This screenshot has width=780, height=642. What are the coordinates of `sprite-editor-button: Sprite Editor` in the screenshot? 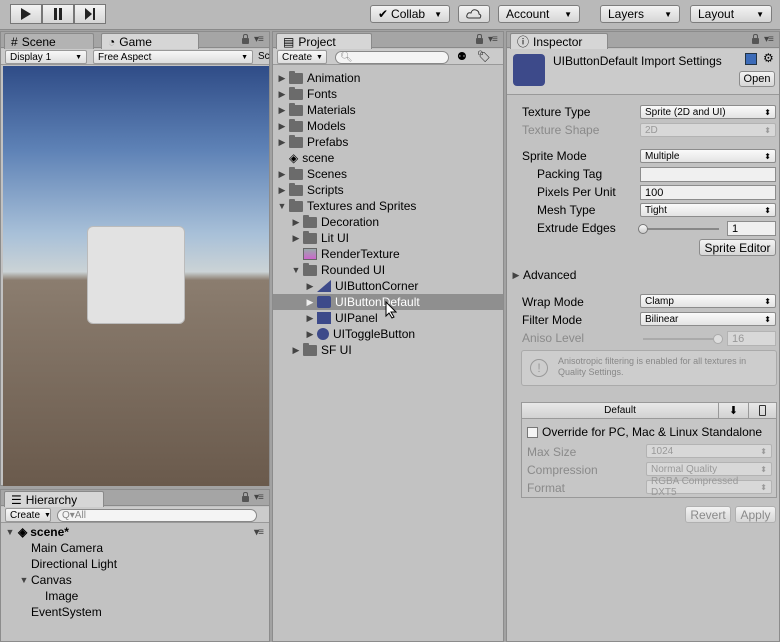 It's located at (737, 247).